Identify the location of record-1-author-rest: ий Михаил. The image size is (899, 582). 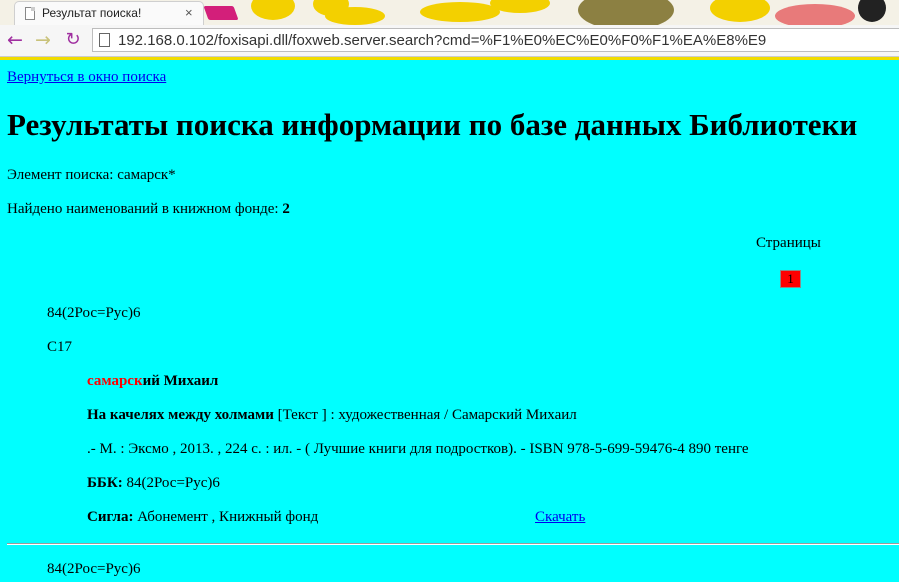
(180, 381).